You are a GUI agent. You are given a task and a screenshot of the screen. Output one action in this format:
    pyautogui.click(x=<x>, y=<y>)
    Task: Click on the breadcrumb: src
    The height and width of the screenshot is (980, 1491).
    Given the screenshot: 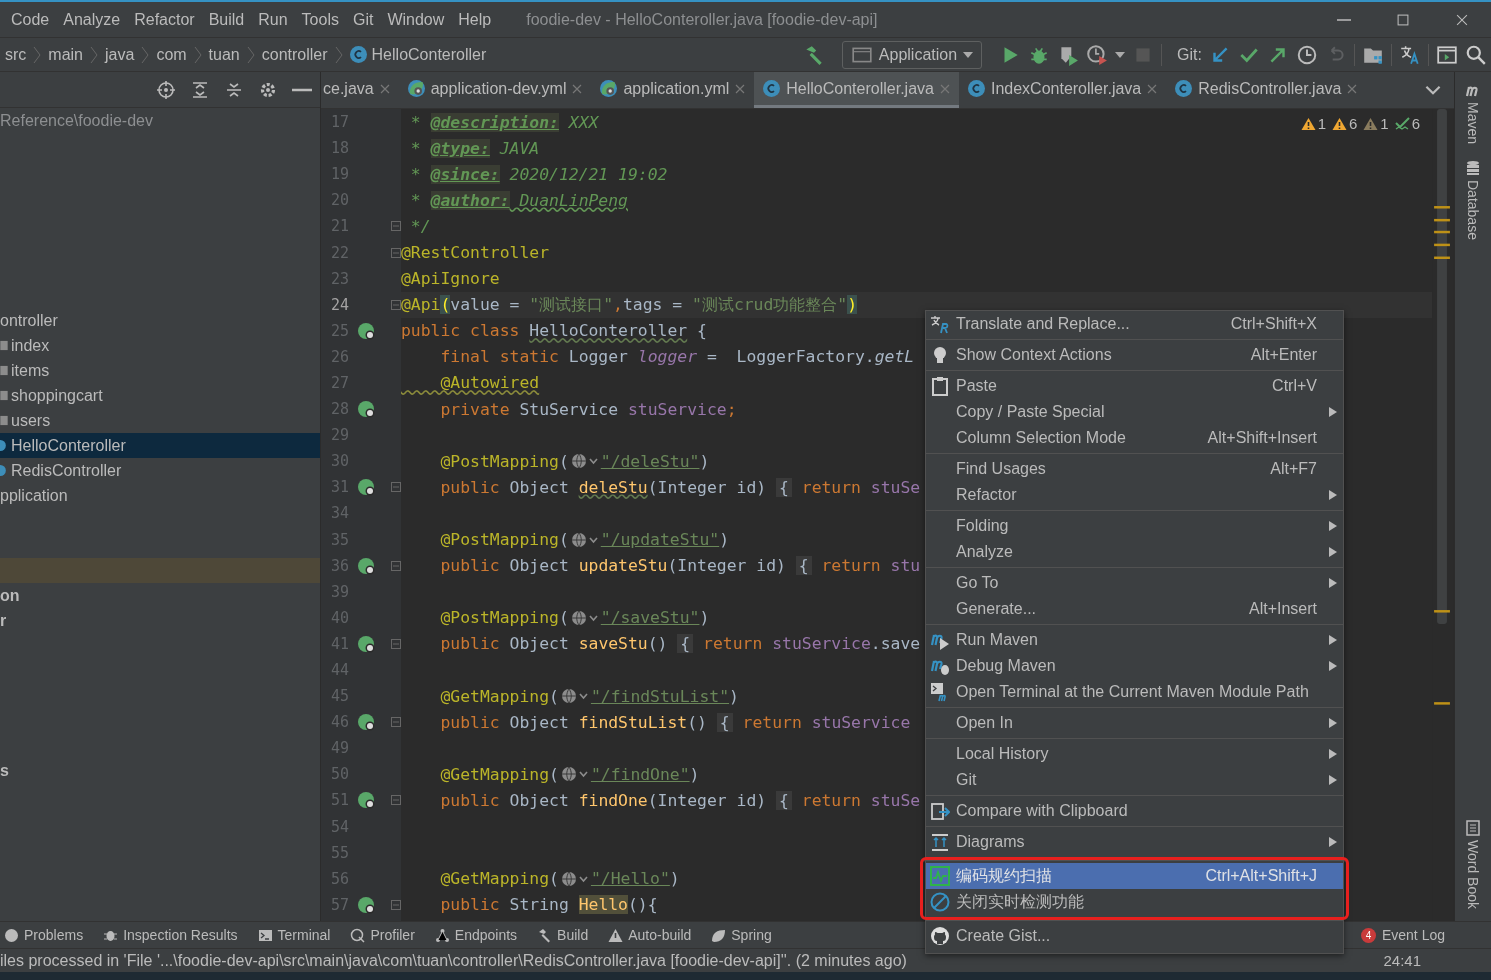 What is the action you would take?
    pyautogui.click(x=16, y=54)
    